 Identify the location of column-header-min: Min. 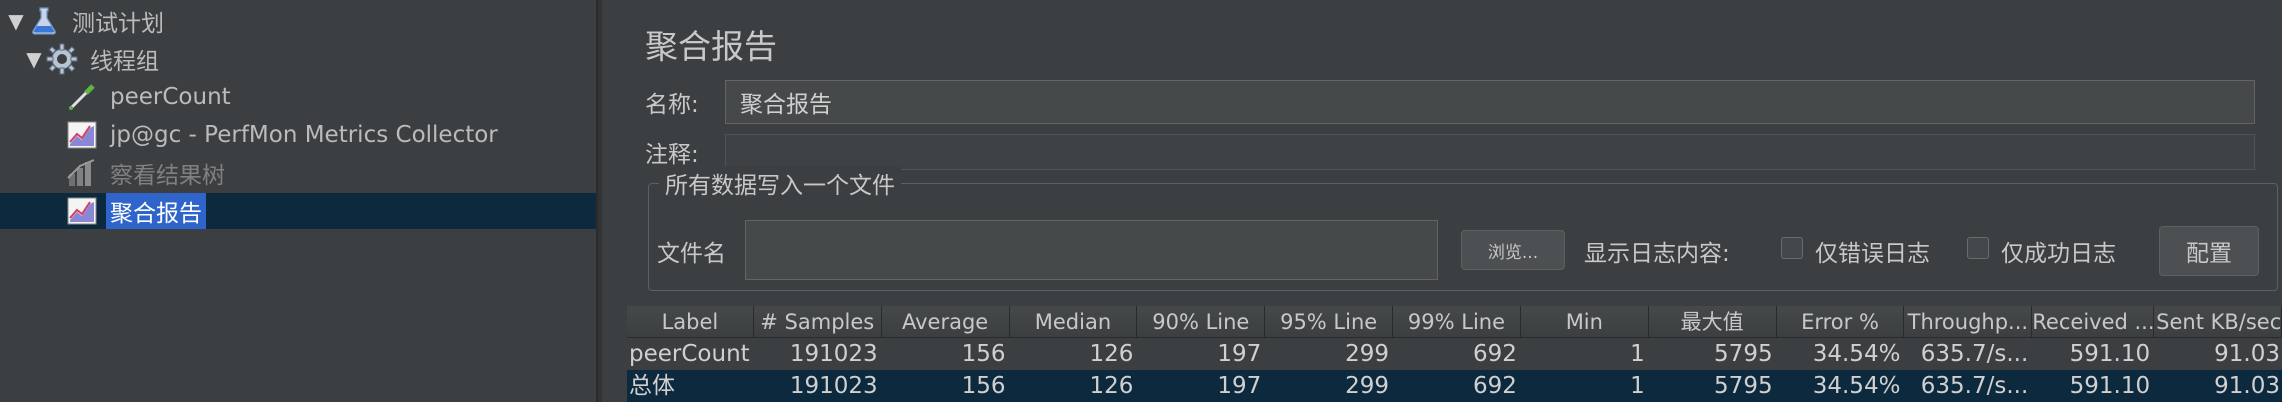
(1584, 322).